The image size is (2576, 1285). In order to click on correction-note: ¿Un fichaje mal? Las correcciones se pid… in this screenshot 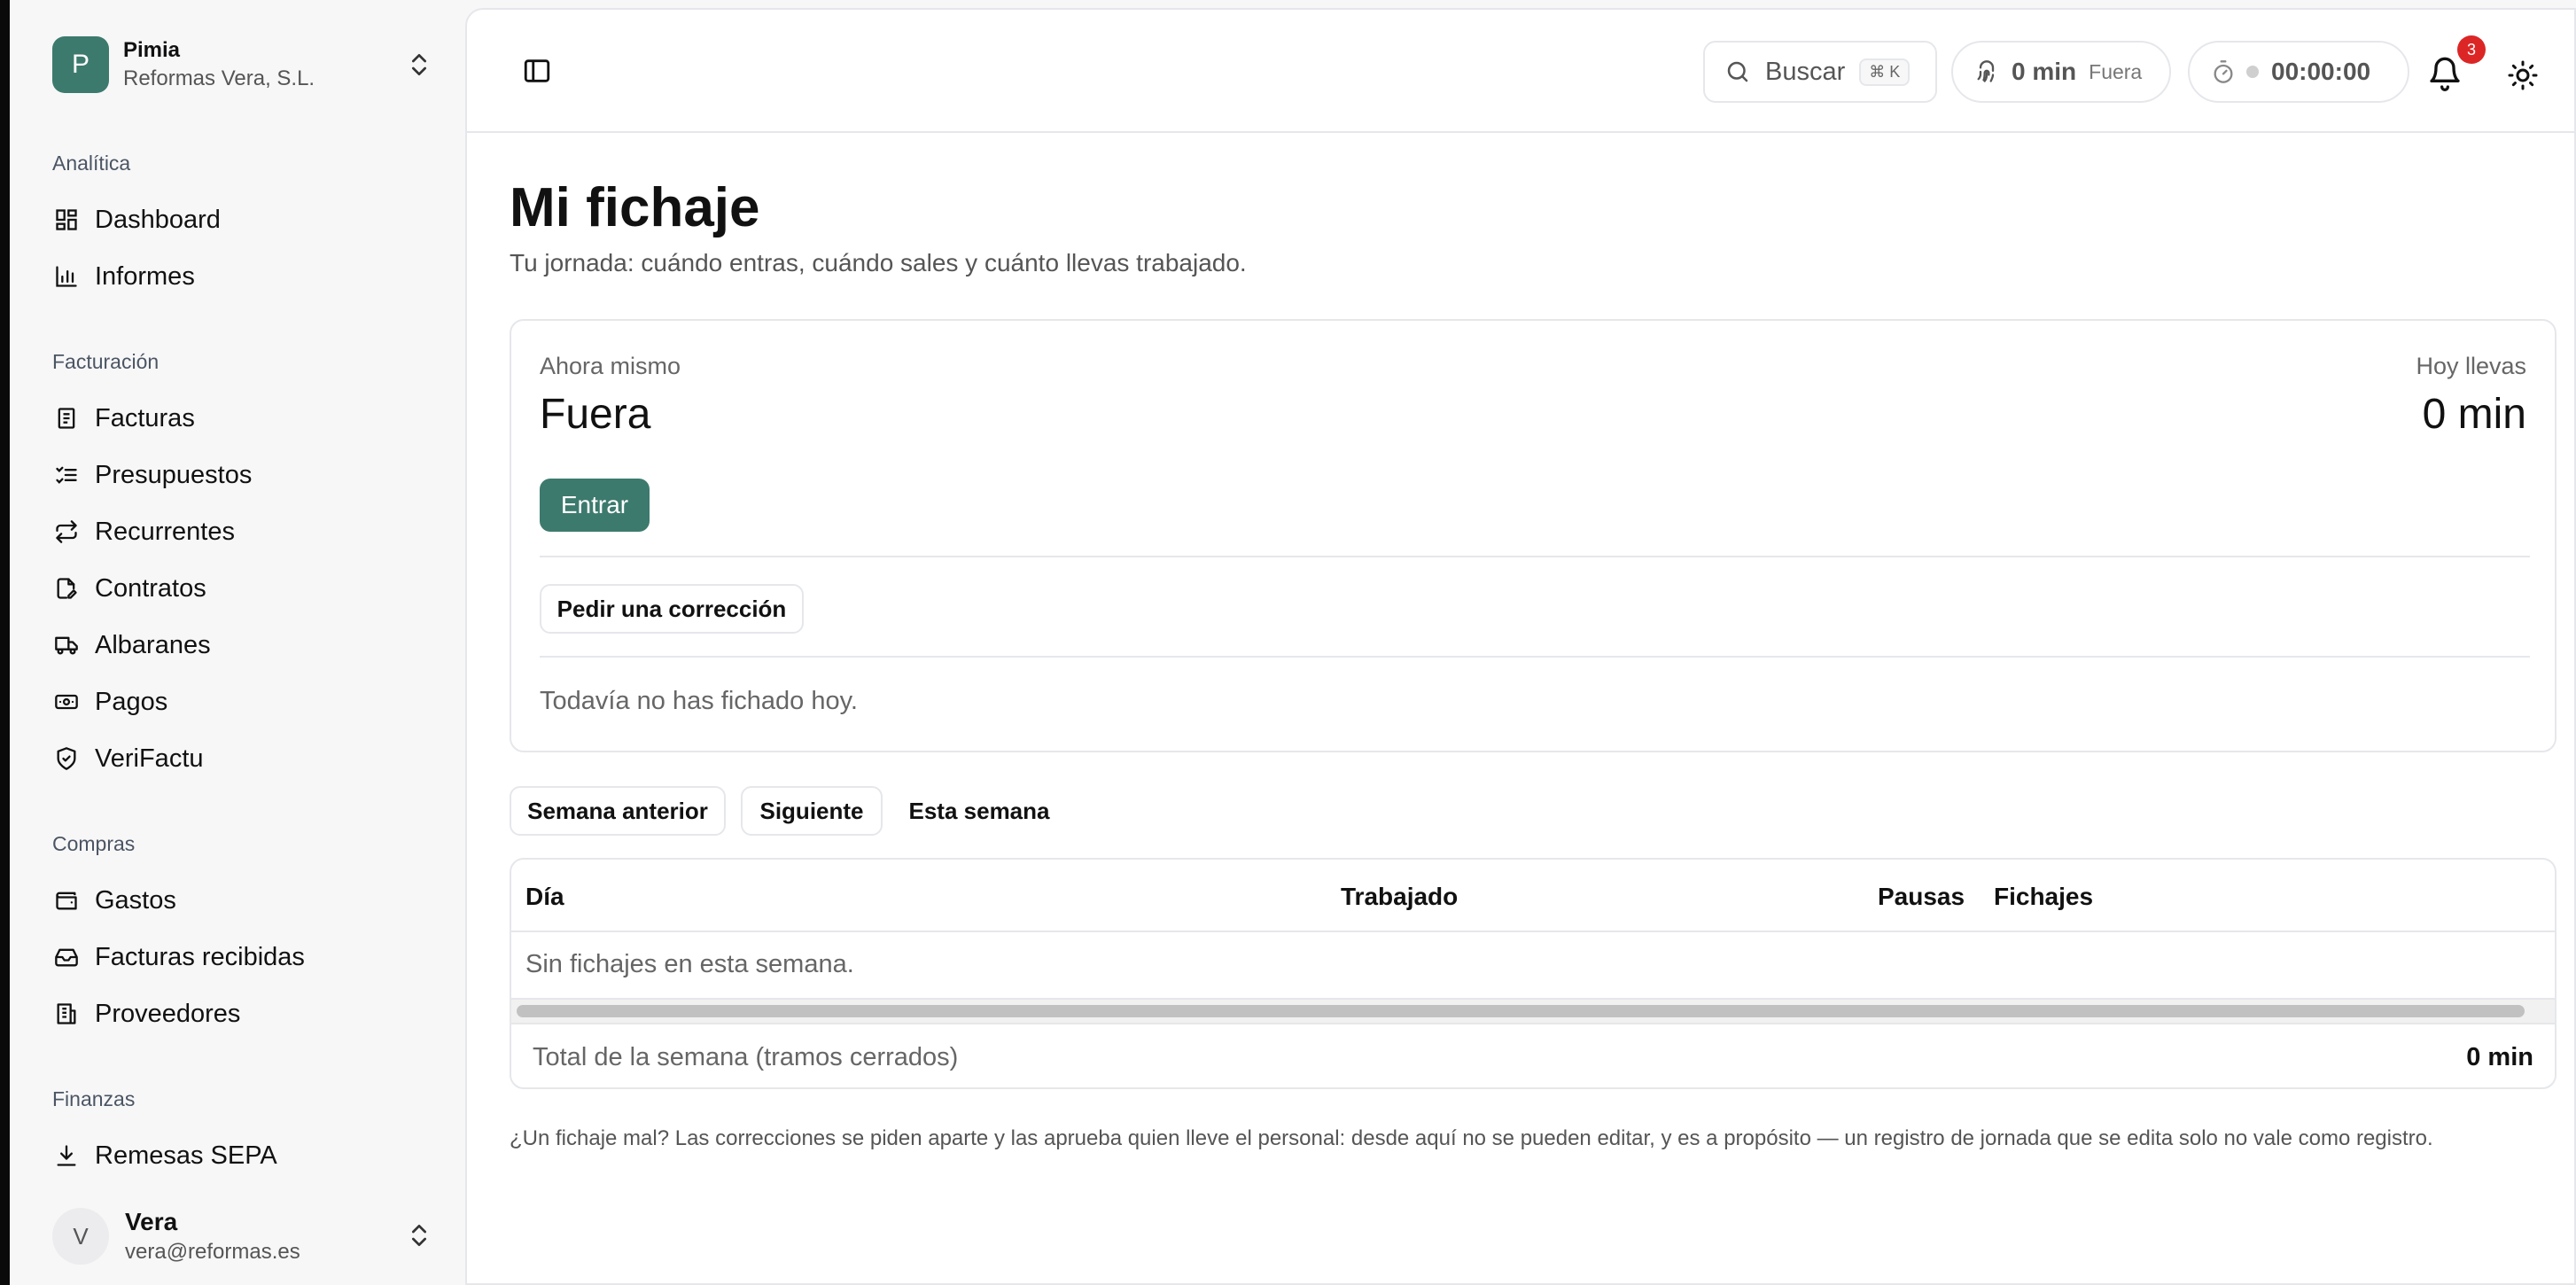, I will do `click(1472, 1138)`.